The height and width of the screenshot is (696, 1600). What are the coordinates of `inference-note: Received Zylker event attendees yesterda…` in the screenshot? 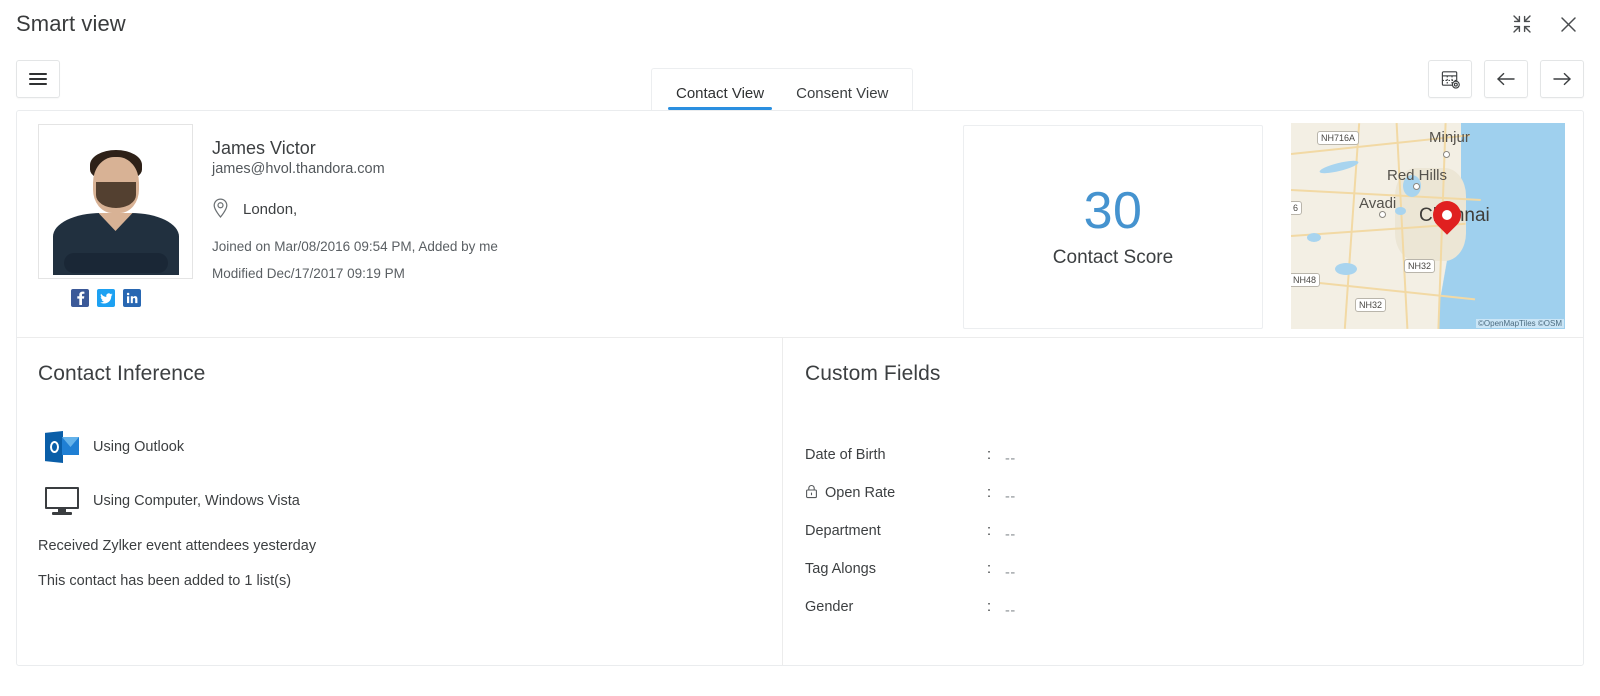 It's located at (177, 546).